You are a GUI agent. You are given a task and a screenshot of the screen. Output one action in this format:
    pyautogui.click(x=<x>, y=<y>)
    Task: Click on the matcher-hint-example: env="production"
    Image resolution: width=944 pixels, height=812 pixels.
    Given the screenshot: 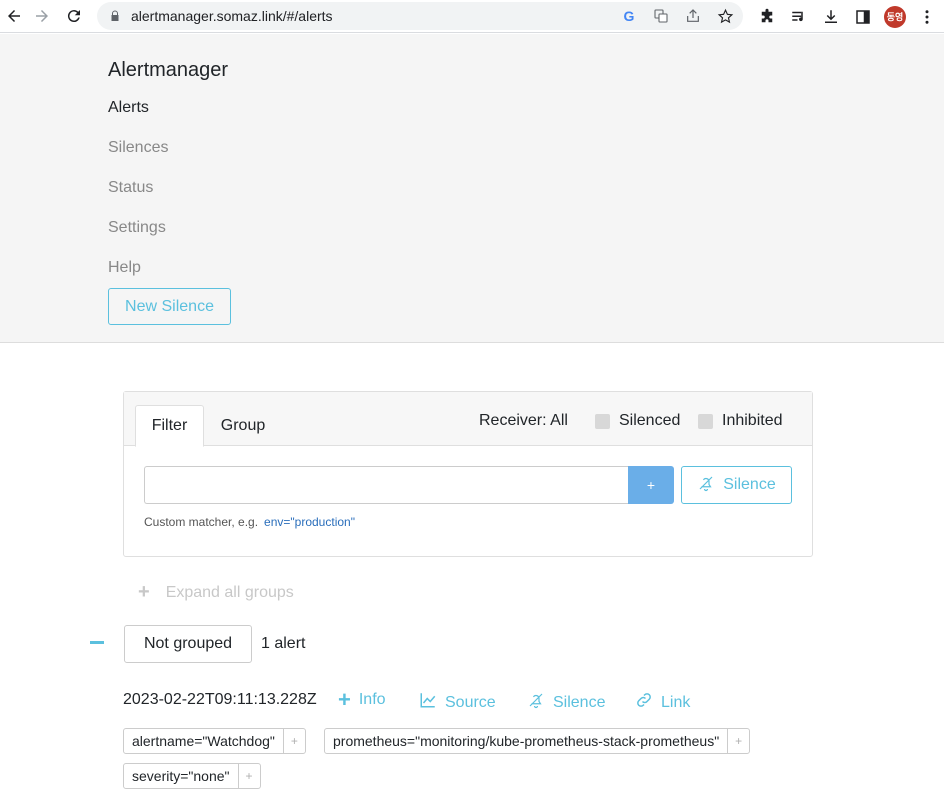 What is the action you would take?
    pyautogui.click(x=309, y=522)
    